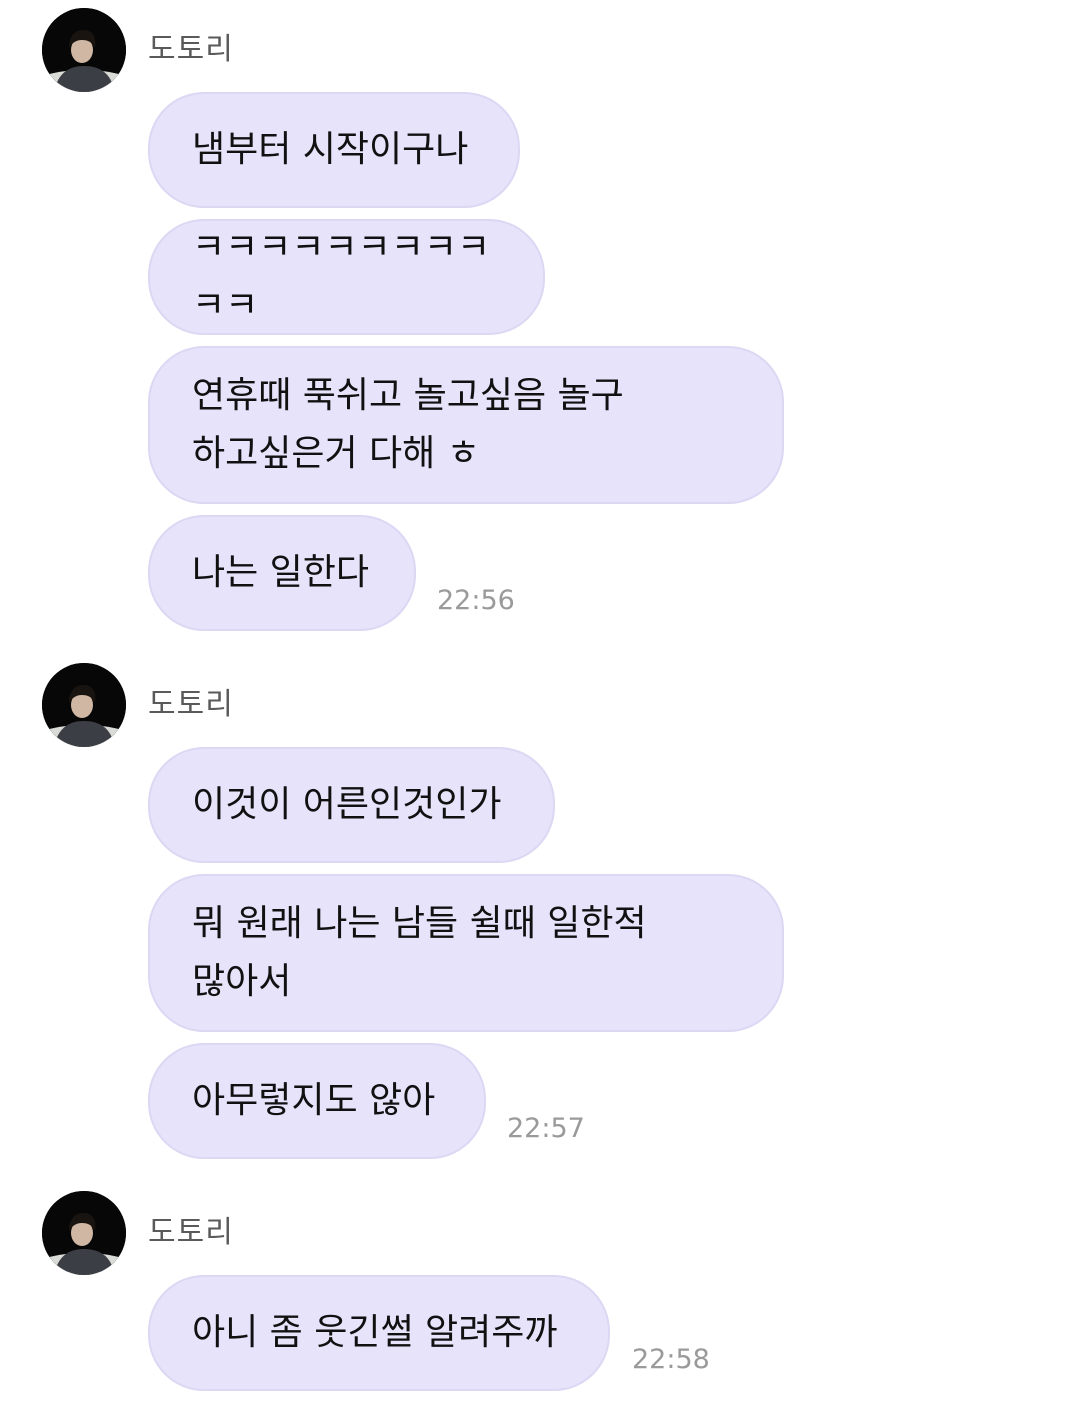 This screenshot has width=1080, height=1403. Describe the element at coordinates (546, 1128) in the screenshot. I see `message-timestamp: 22:57` at that location.